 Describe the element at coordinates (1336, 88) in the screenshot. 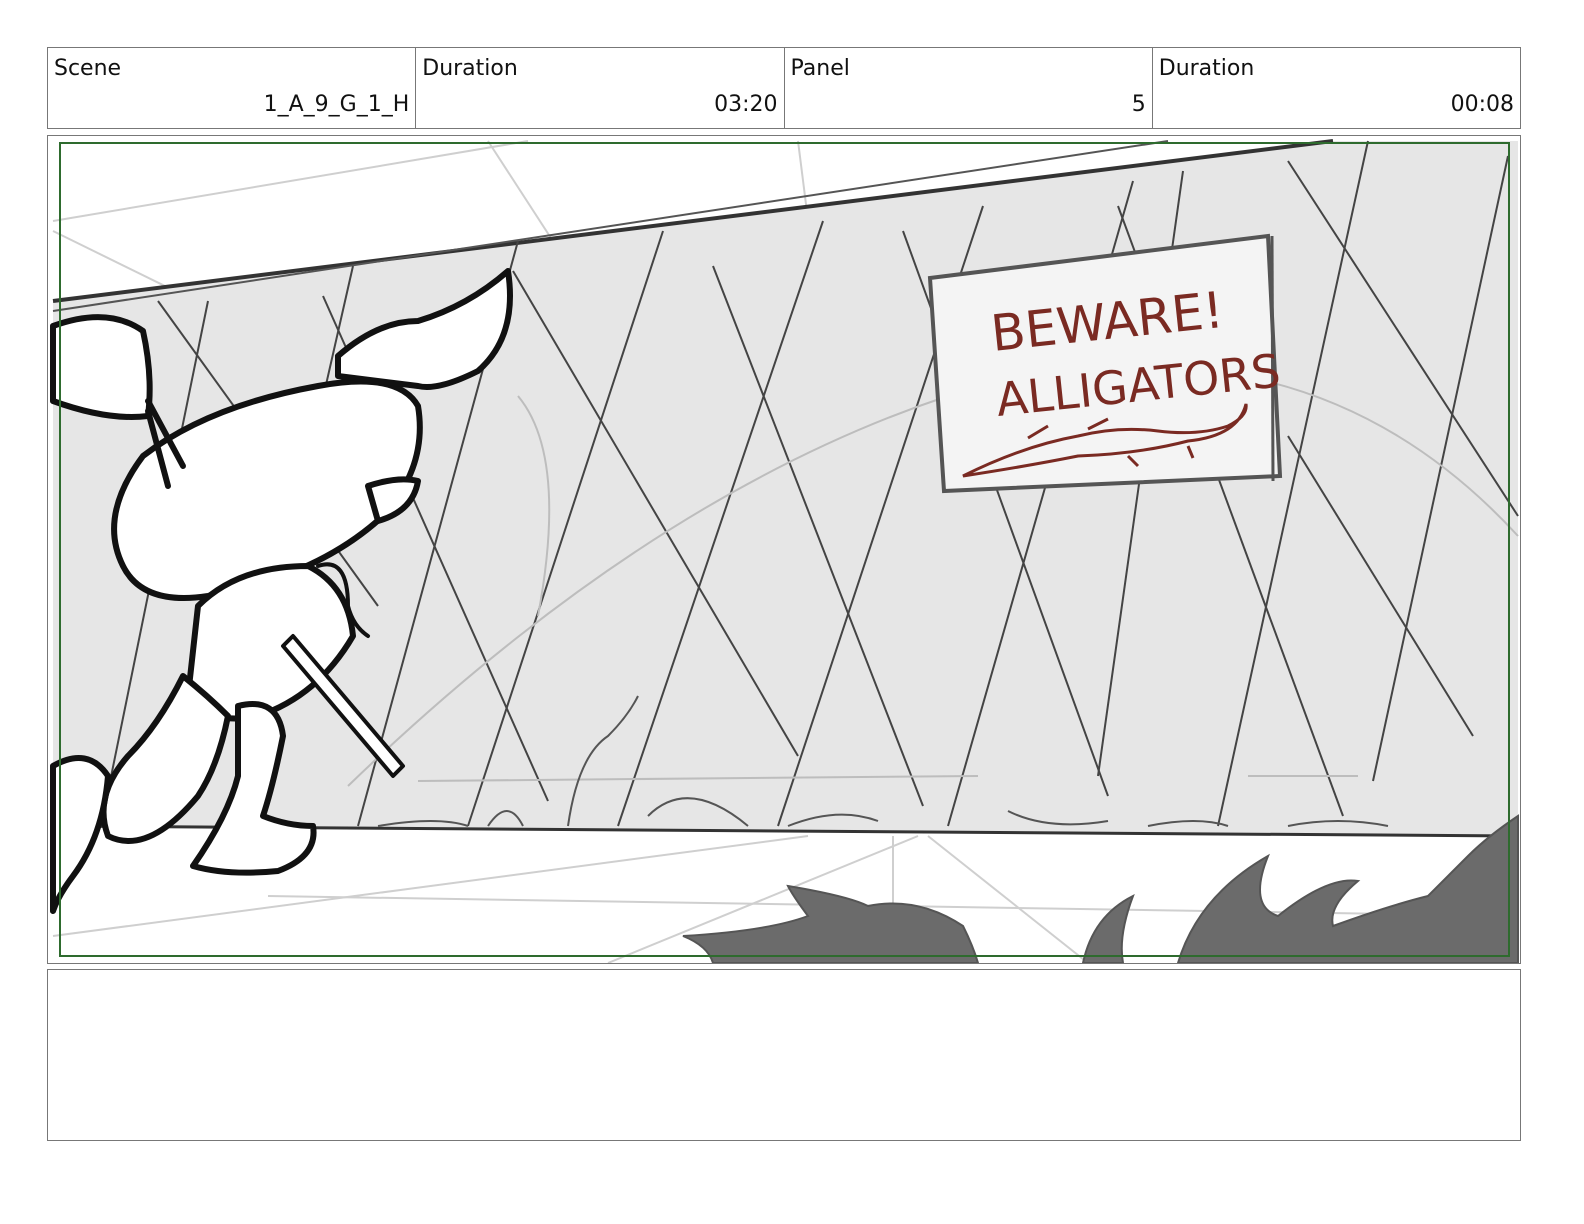

I see `panel-duration-cell: Duration 00:08` at that location.